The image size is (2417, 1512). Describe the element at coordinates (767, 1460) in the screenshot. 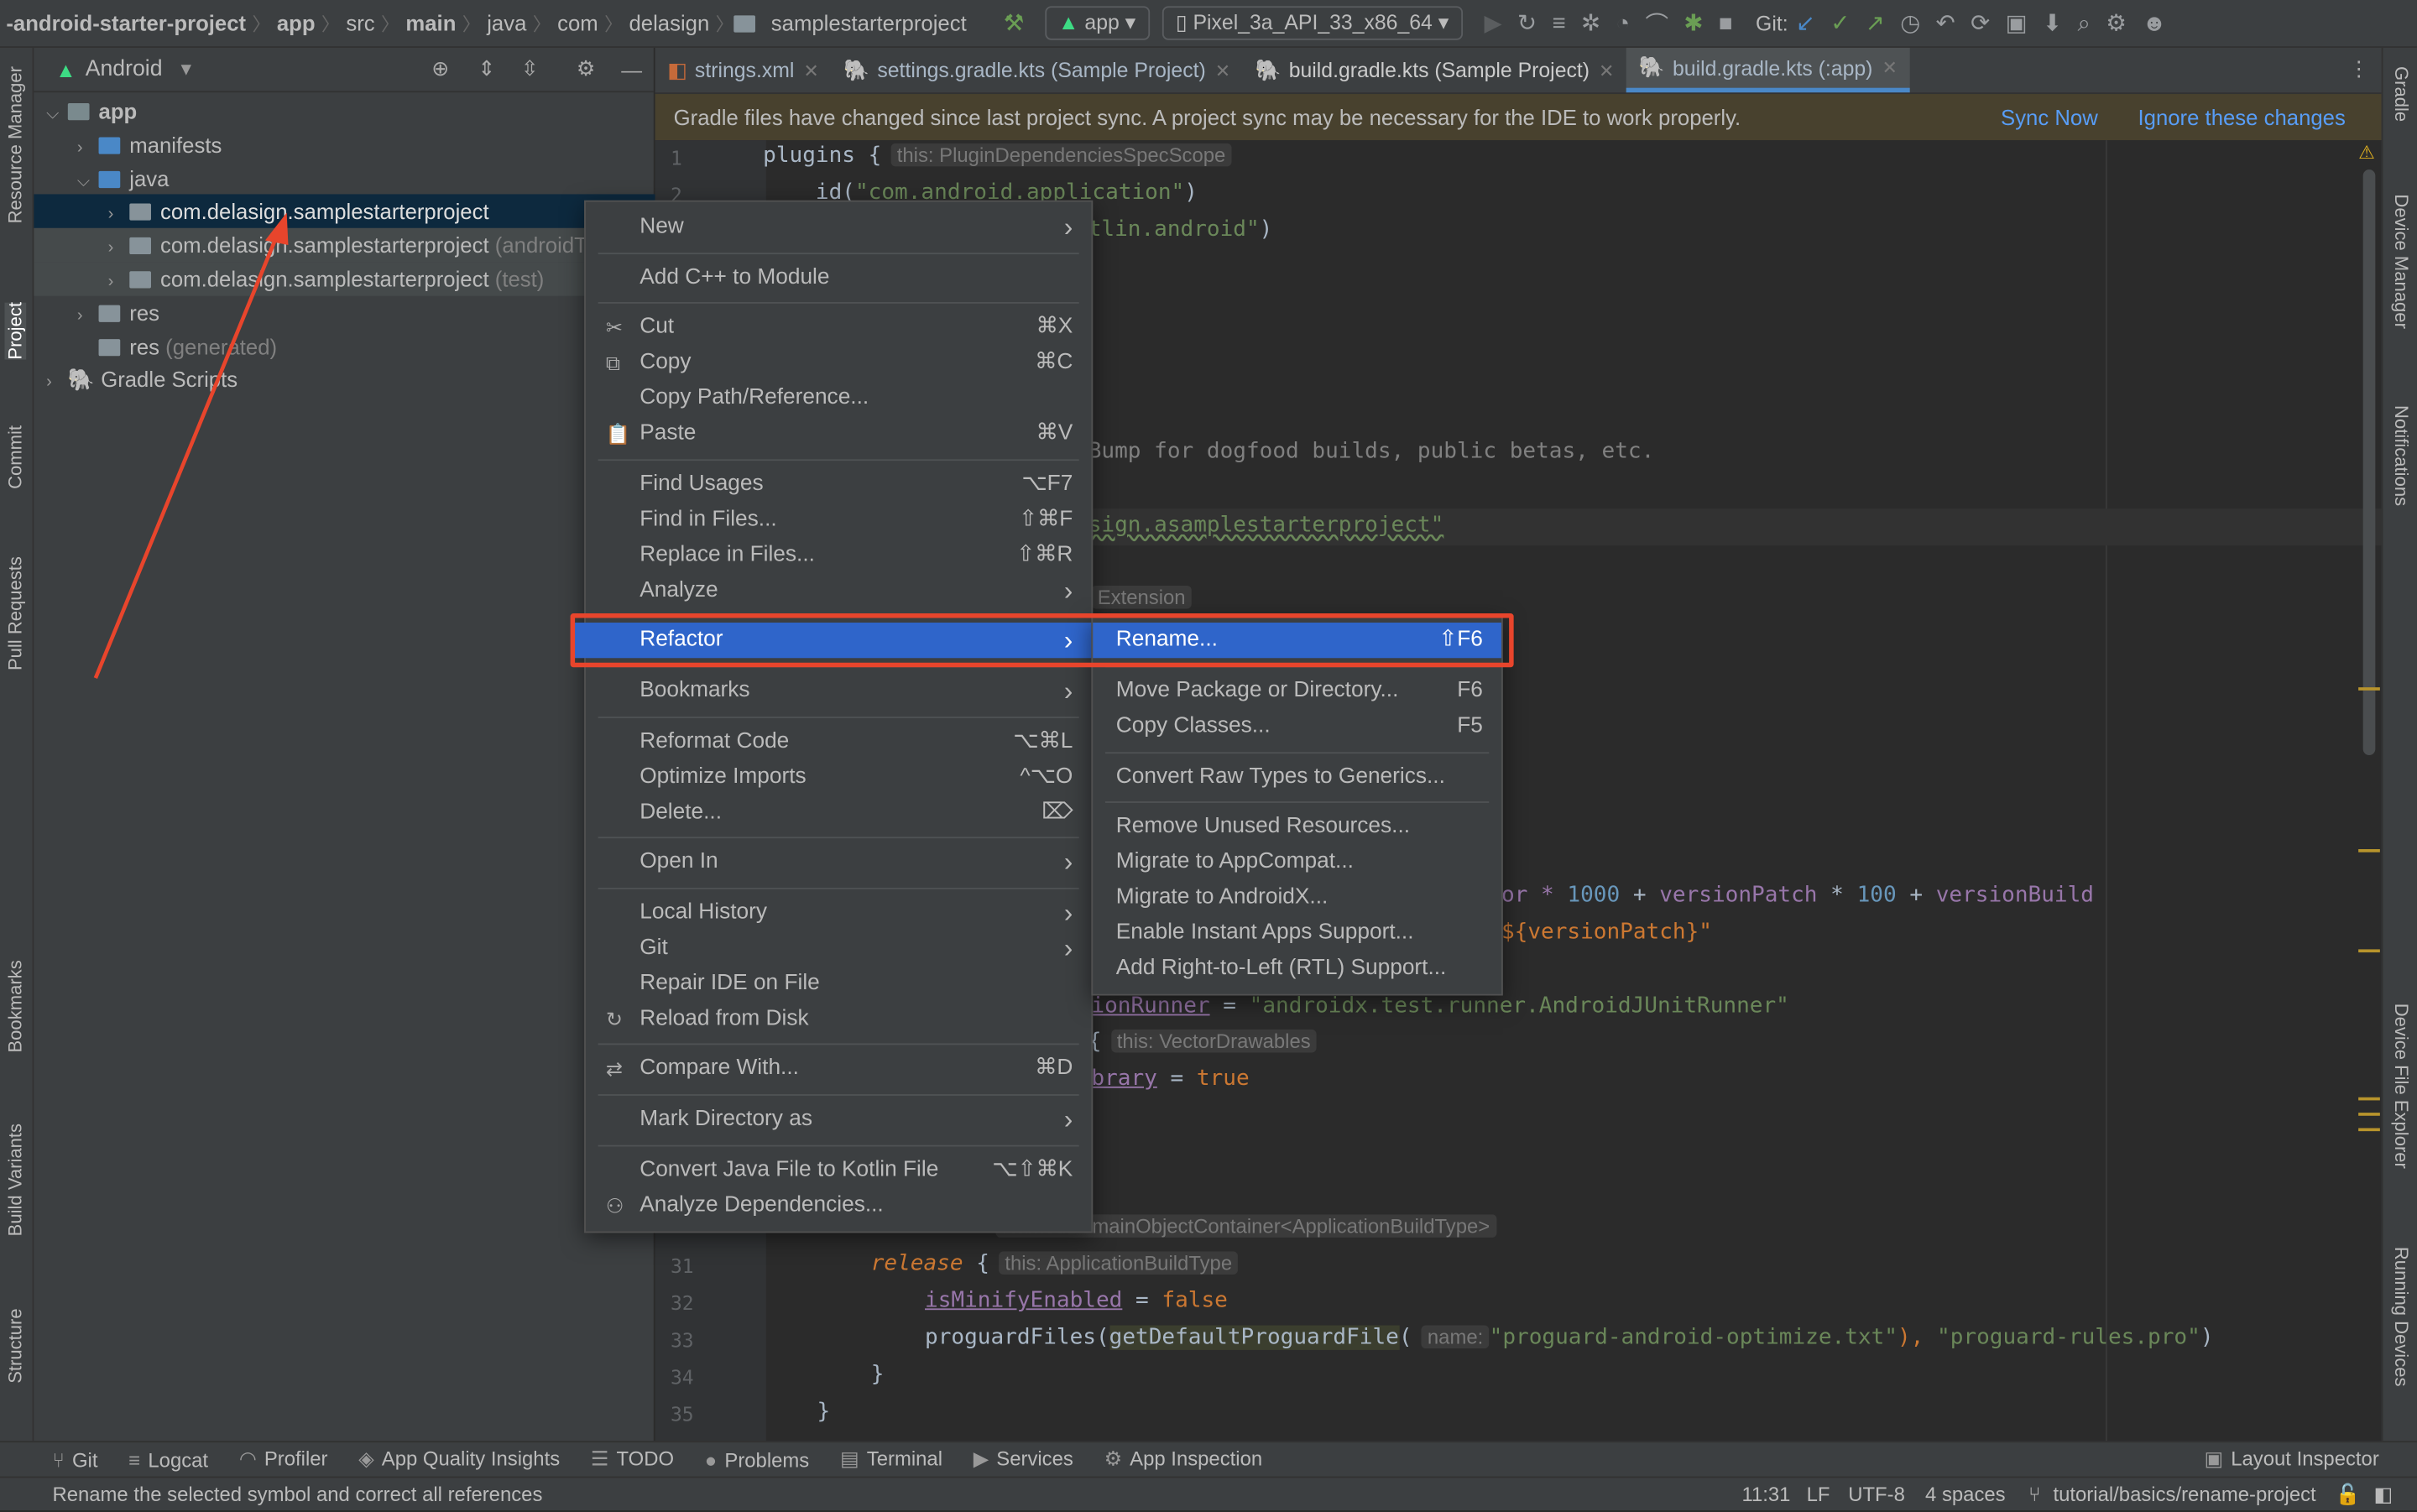

I see `tool-window-label: Problems` at that location.